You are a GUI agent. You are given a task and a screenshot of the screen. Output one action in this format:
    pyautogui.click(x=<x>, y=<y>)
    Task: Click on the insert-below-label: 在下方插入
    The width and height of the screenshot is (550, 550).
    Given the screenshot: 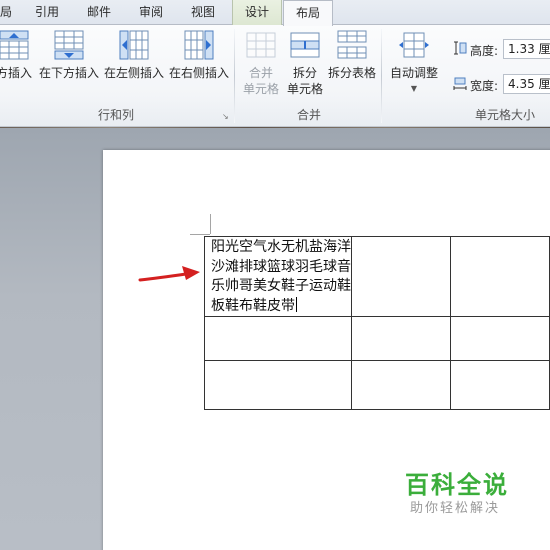 What is the action you would take?
    pyautogui.click(x=68, y=73)
    